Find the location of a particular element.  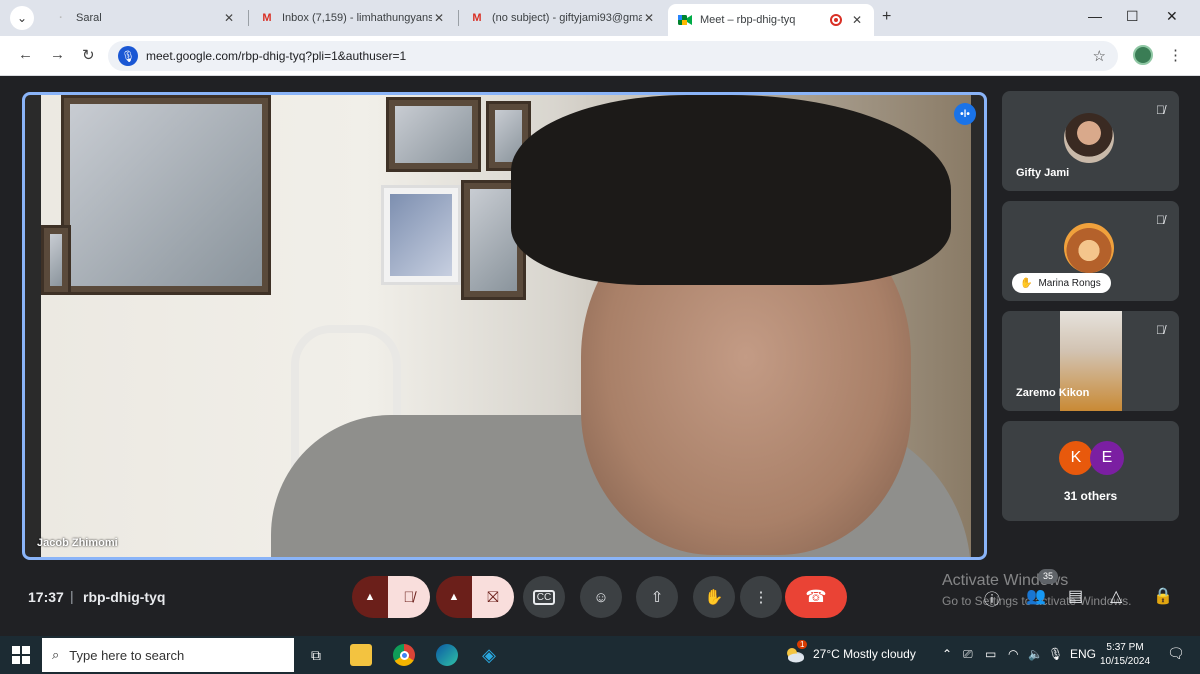

captions-button: CC is located at coordinates (544, 597).